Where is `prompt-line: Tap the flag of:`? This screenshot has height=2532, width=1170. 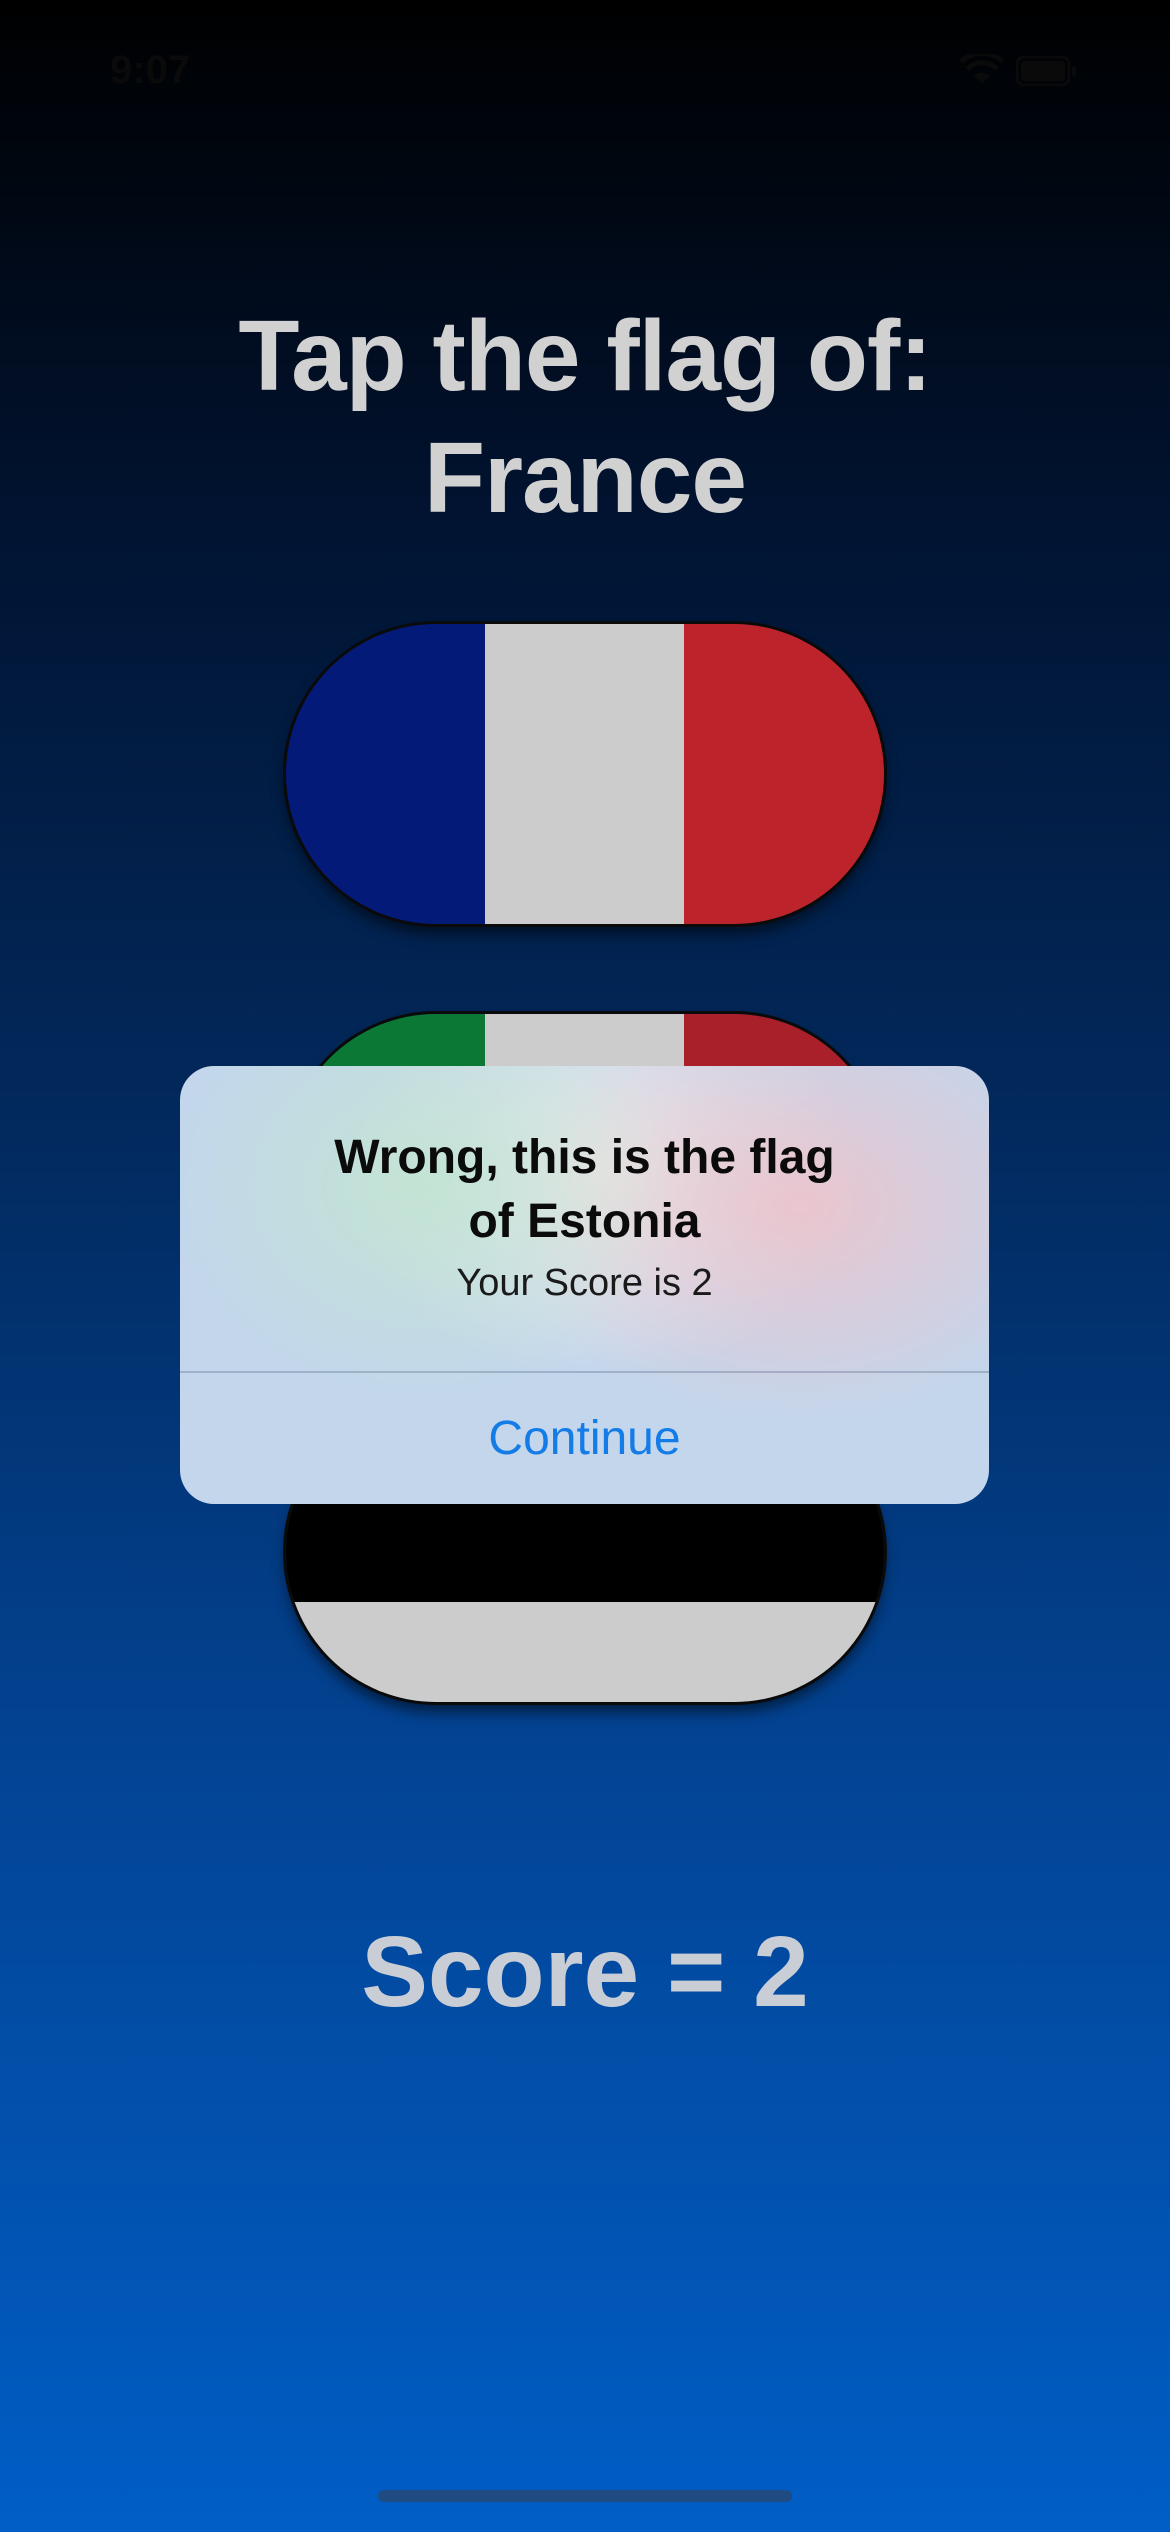
prompt-line: Tap the flag of: is located at coordinates (585, 356).